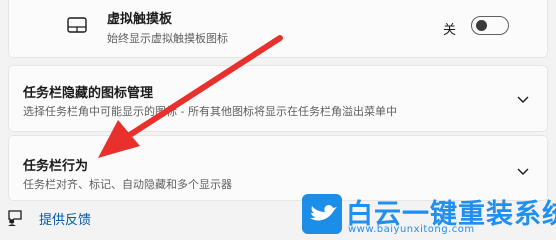 The width and height of the screenshot is (556, 240). Describe the element at coordinates (210, 111) in the screenshot. I see `hidden-icons-subtitle: 选择任务栏角中可能显示的图标 - 所有其他图标将显示在任务栏角溢出菜单中` at that location.